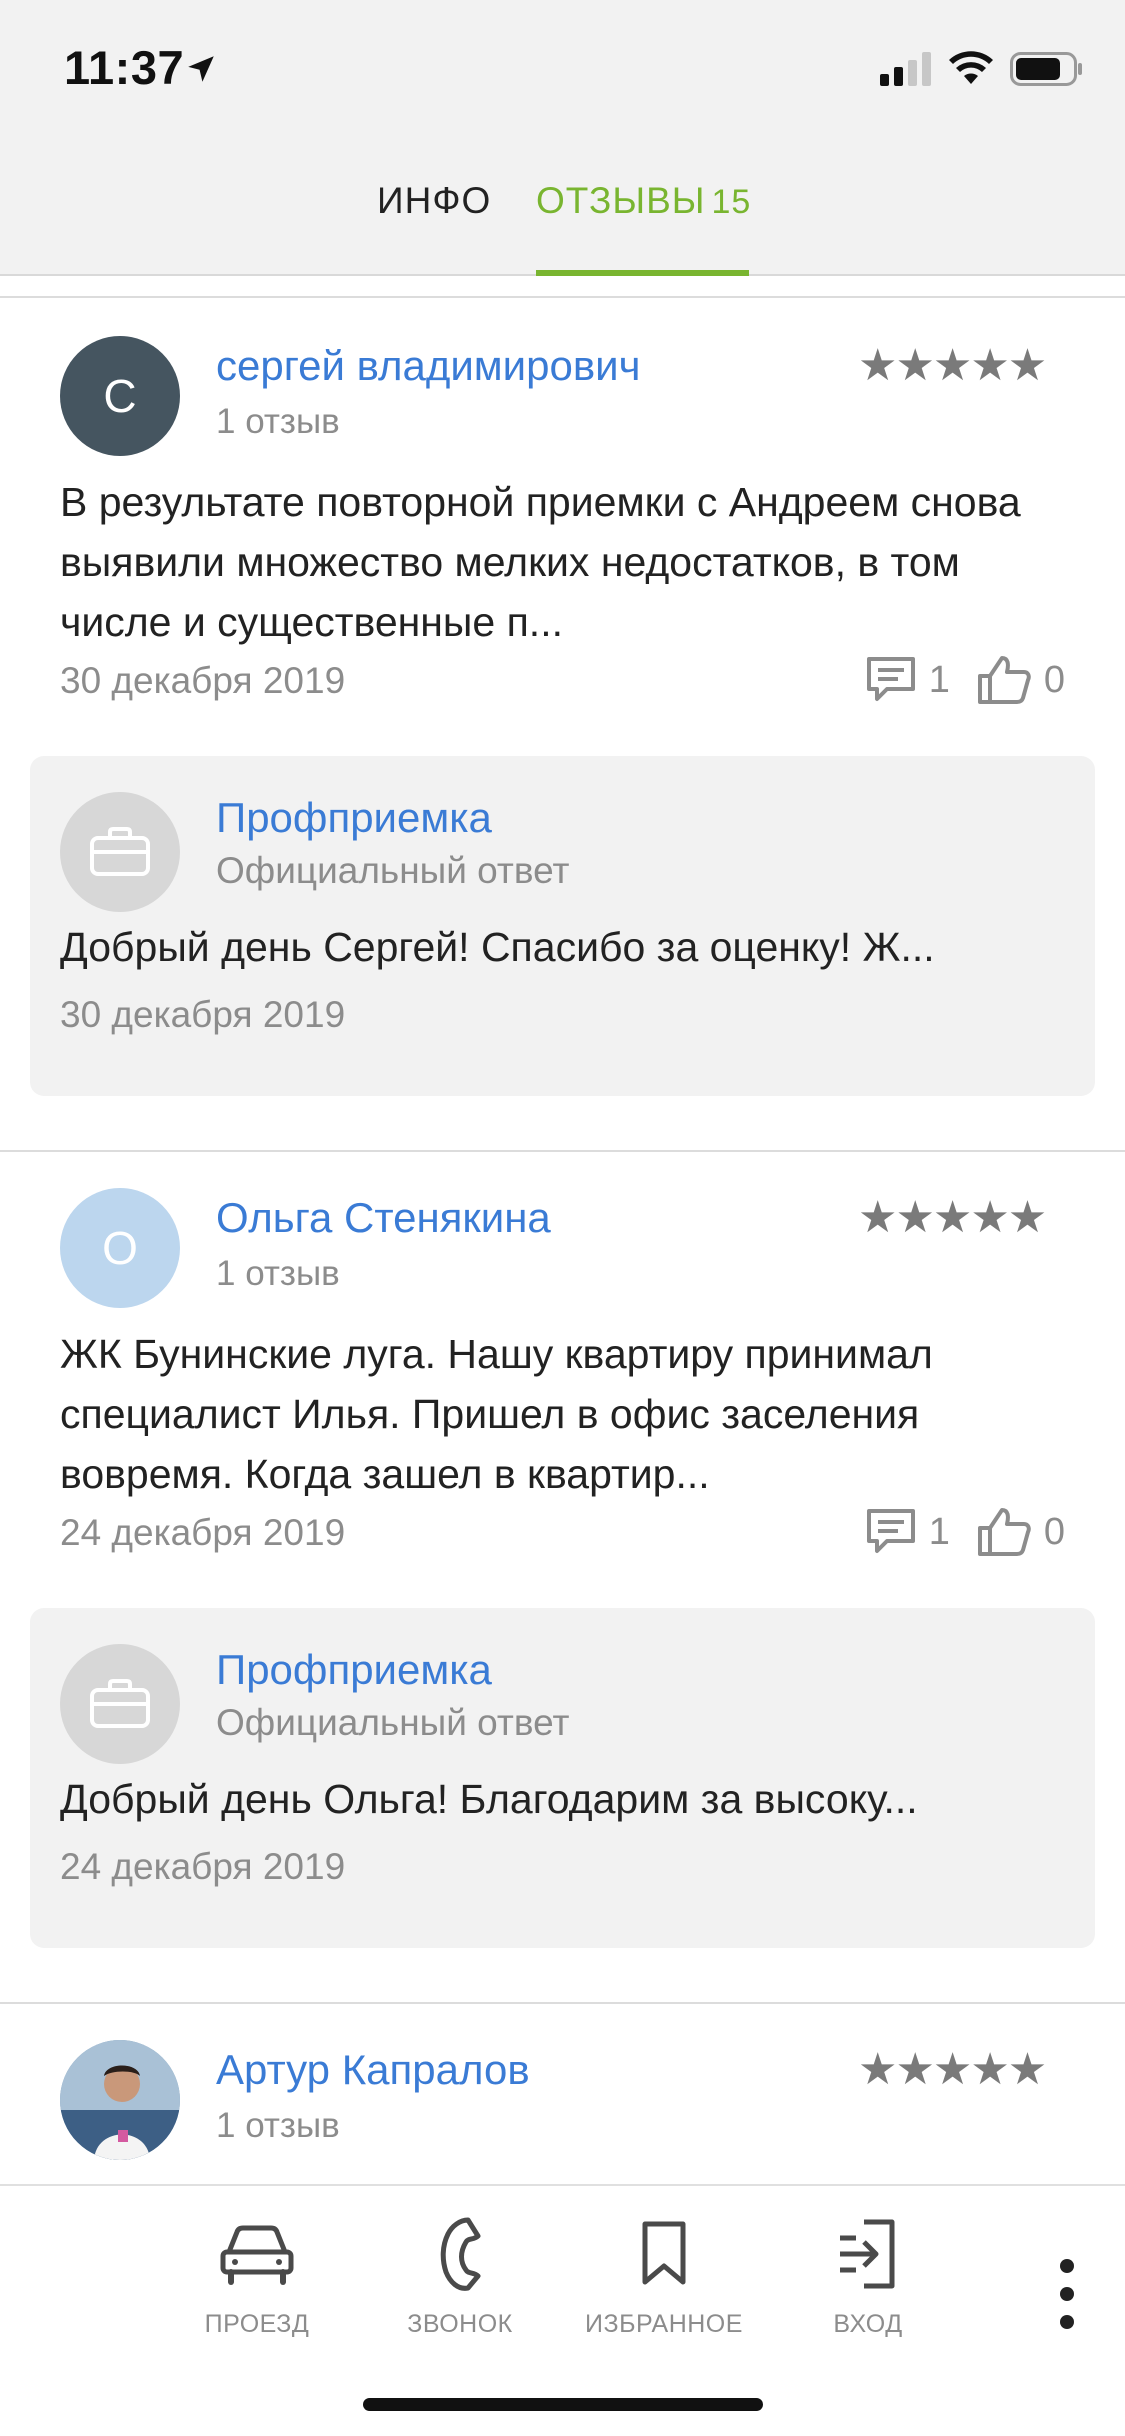  What do you see at coordinates (643, 227) in the screenshot?
I see `tab-reviews: ОТЗЫВЫ 15` at bounding box center [643, 227].